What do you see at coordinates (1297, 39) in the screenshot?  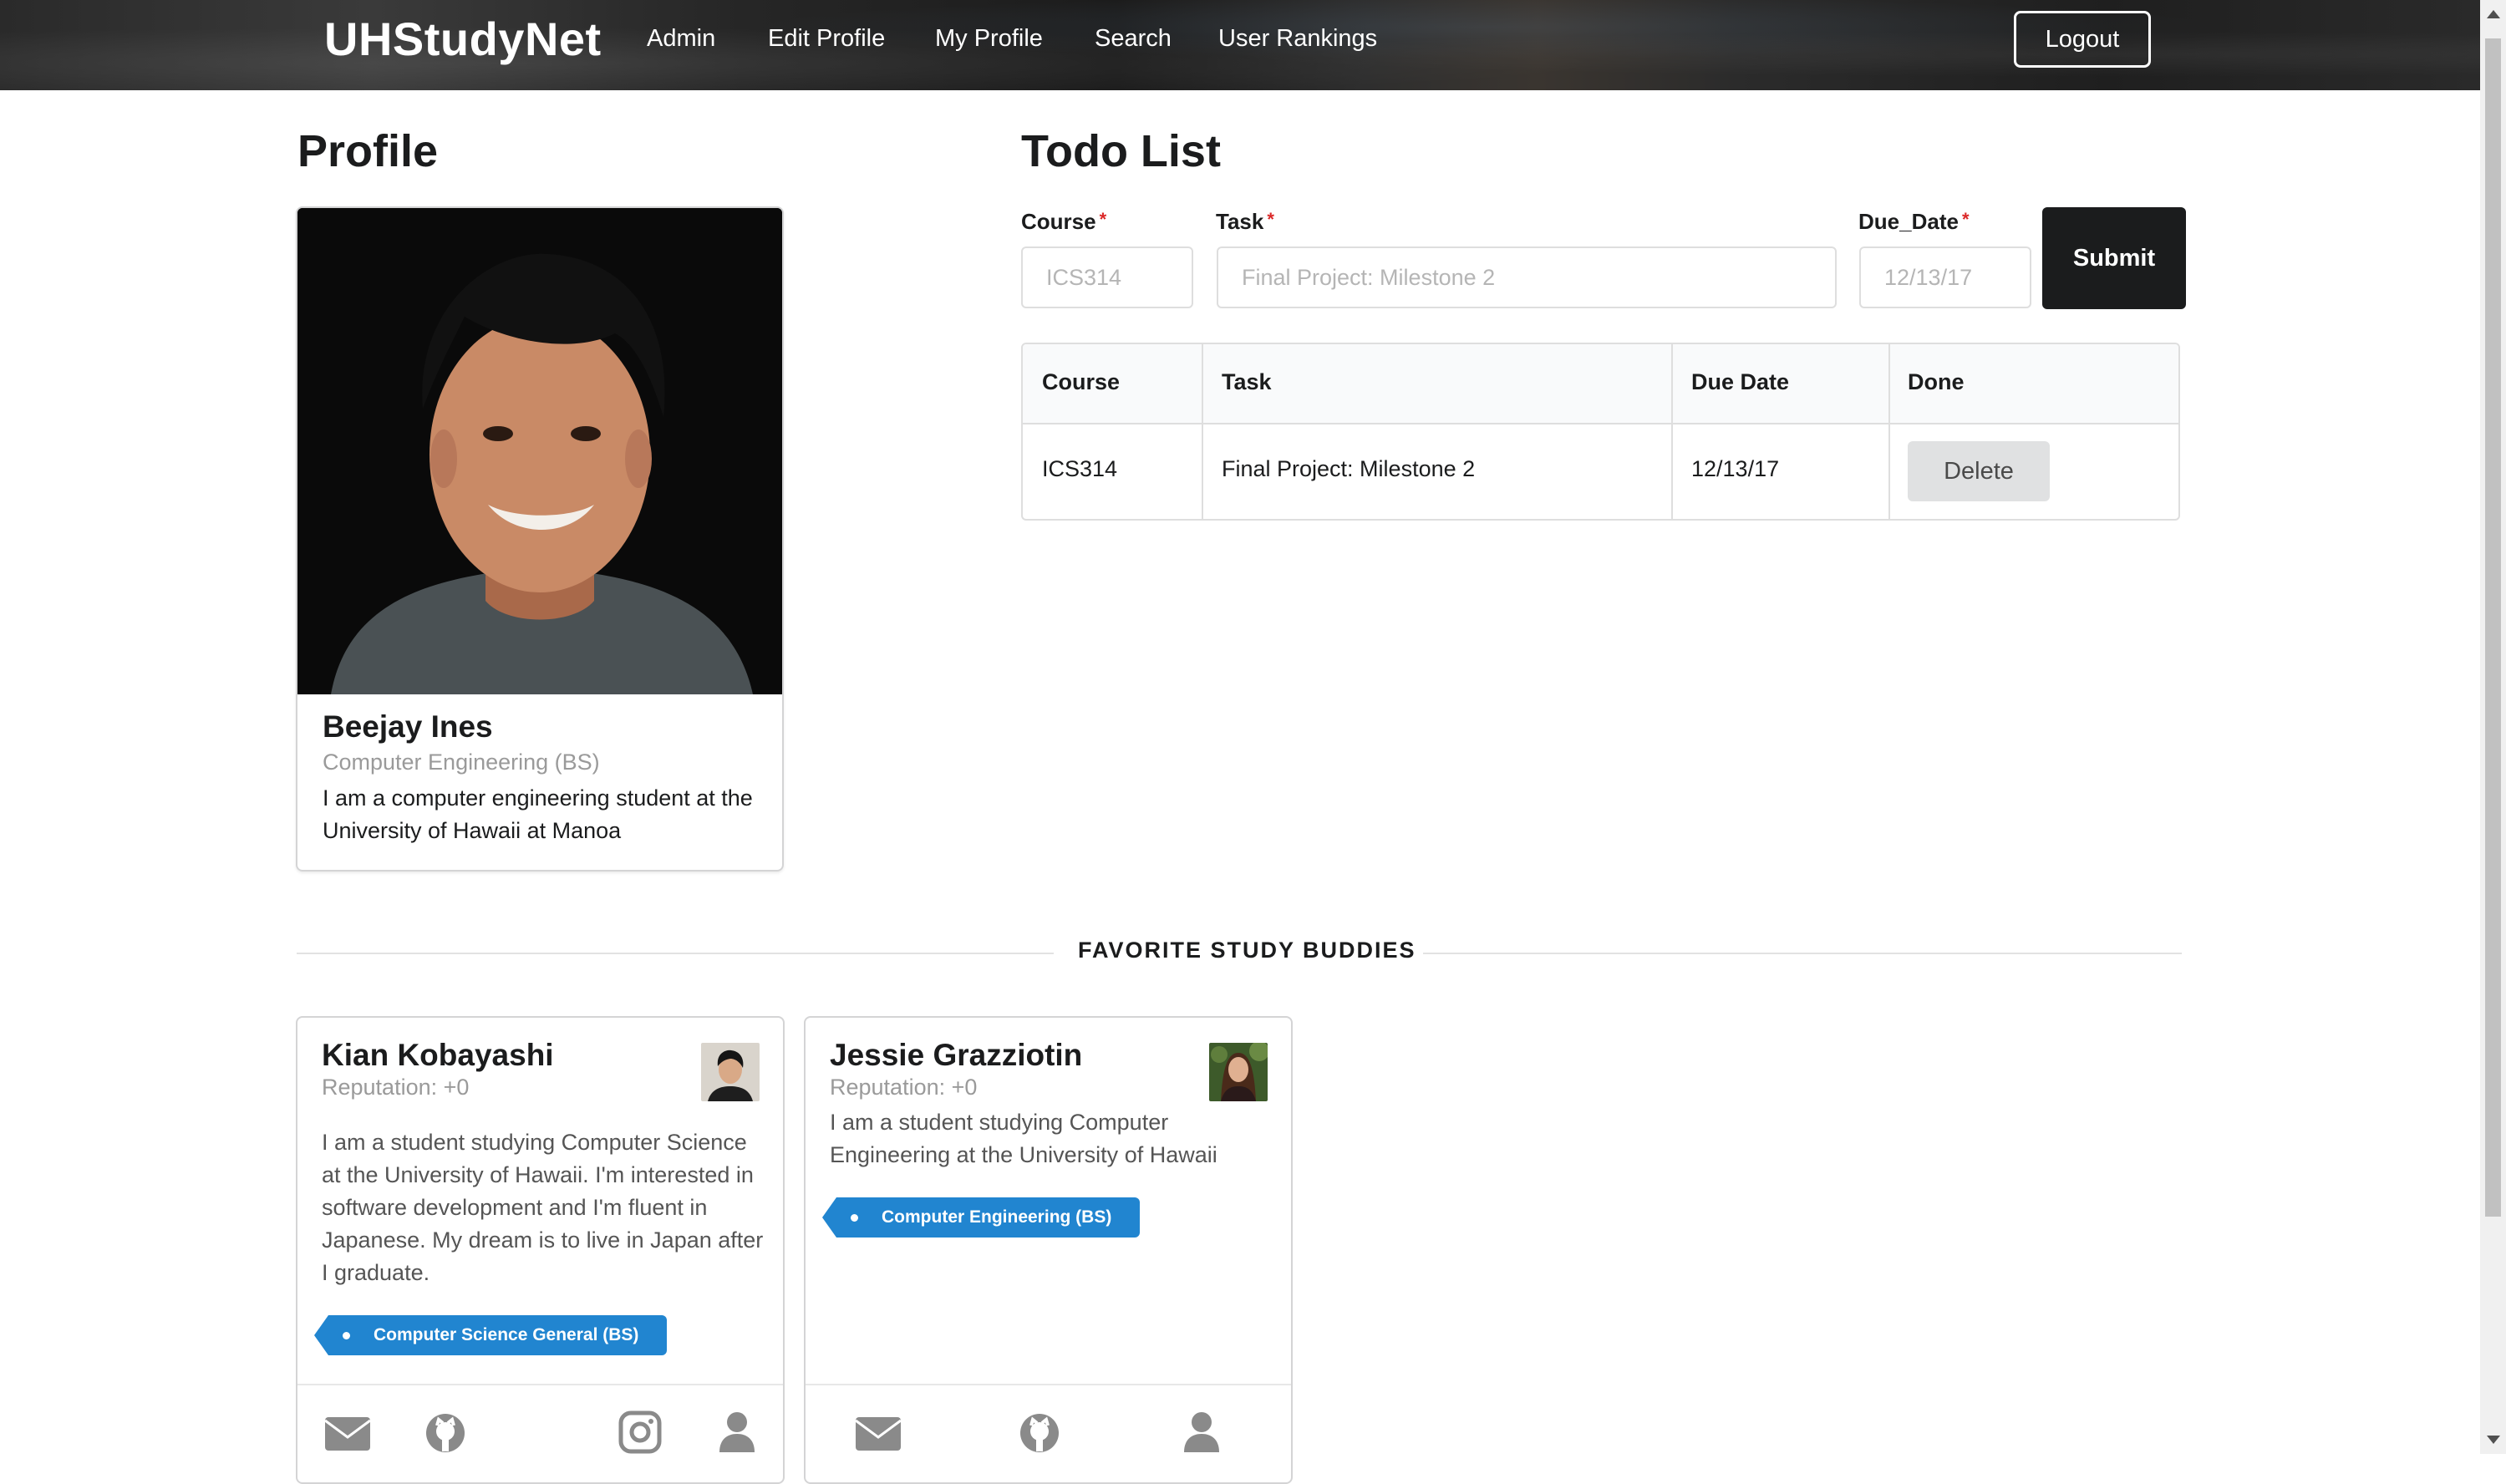 I see `nav-item-user-rankings: User Rankings` at bounding box center [1297, 39].